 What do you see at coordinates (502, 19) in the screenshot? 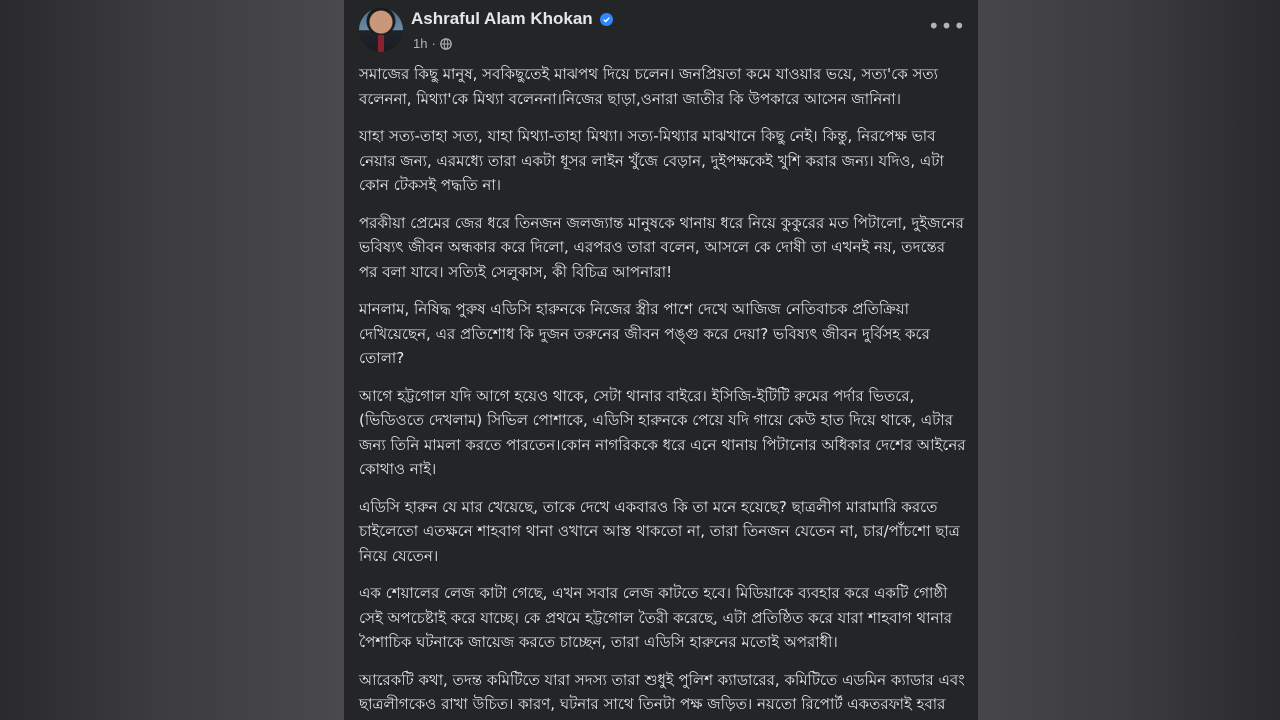
I see `author-name: Ashraful Alam Khokan` at bounding box center [502, 19].